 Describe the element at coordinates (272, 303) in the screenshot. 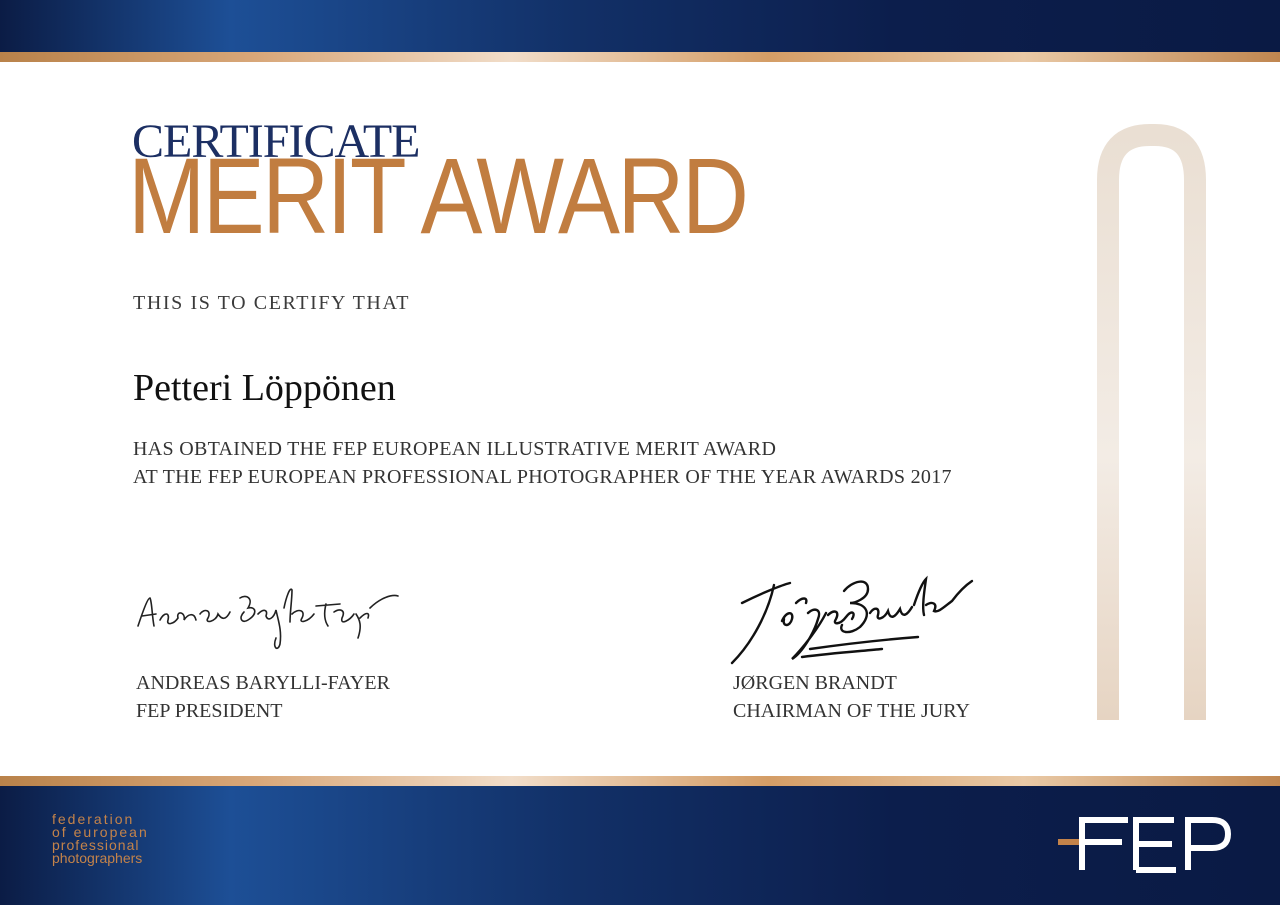

I see `certify-text: THIS IS TO CERTIFY THAT` at that location.